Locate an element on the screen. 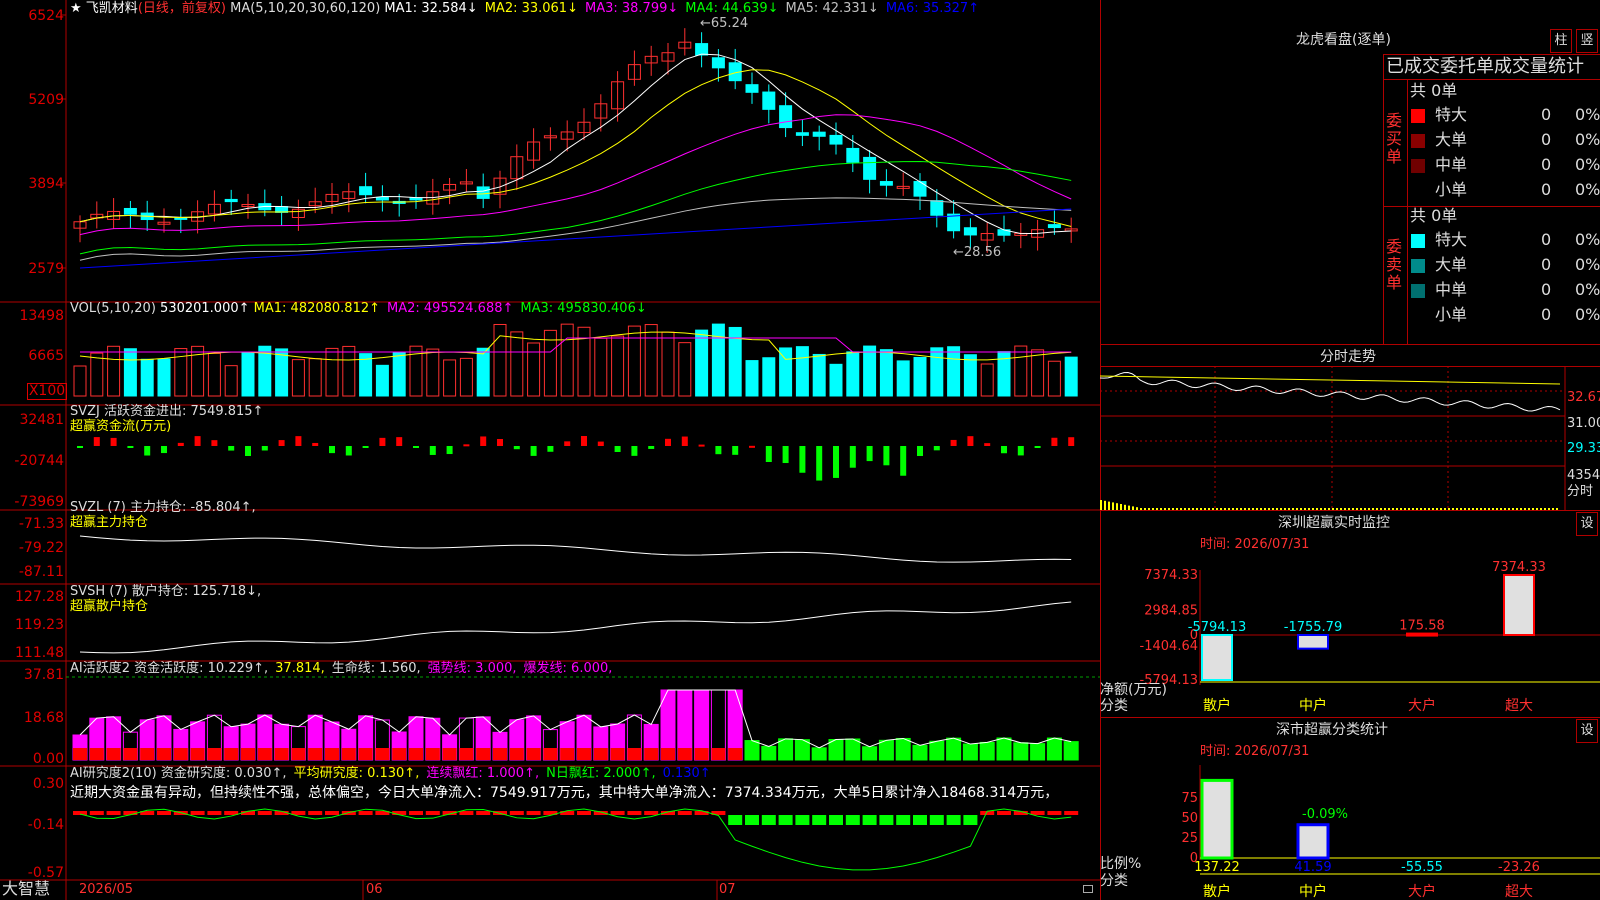 The image size is (1600, 900). intraday-axis-label-4: 分时 is located at coordinates (1580, 491).